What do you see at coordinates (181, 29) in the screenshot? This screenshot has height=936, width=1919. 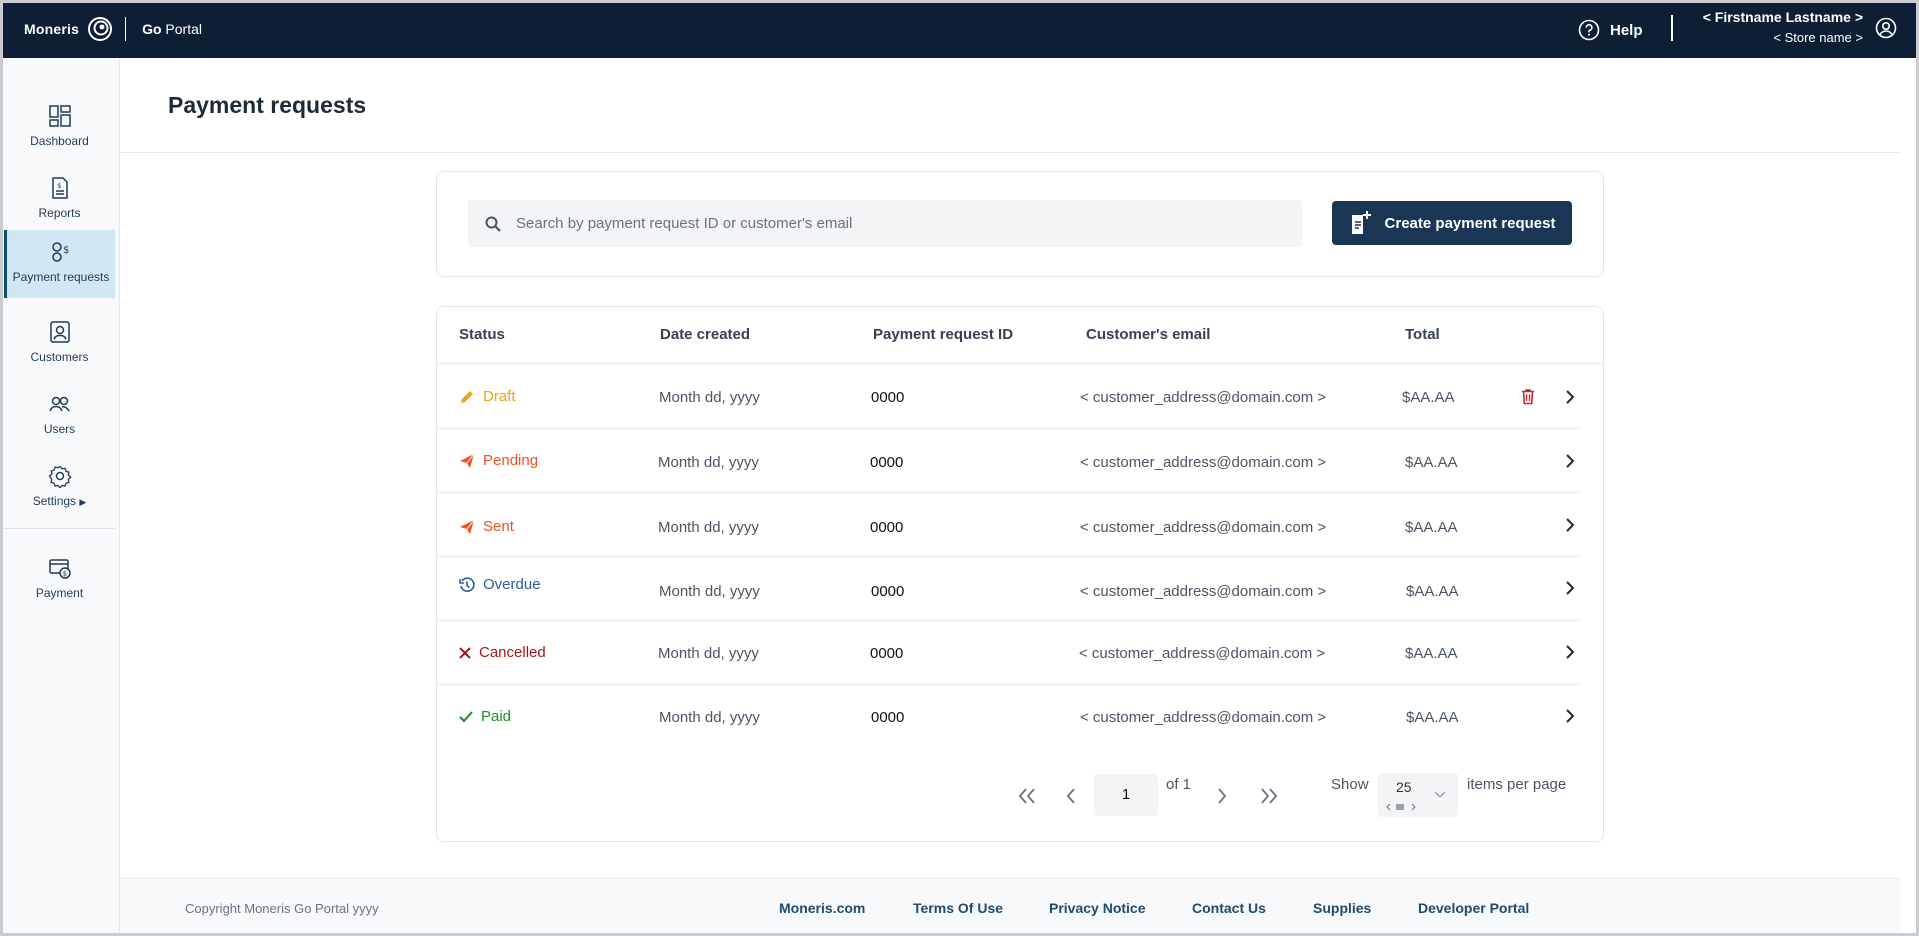 I see `product-name-rest: Portal` at bounding box center [181, 29].